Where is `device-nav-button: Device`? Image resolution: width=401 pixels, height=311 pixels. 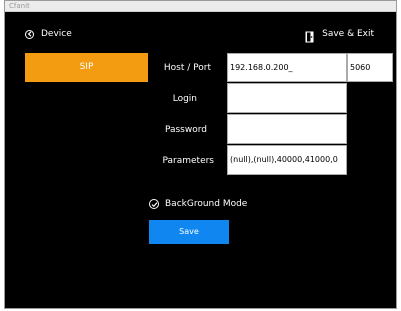 device-nav-button: Device is located at coordinates (48, 34).